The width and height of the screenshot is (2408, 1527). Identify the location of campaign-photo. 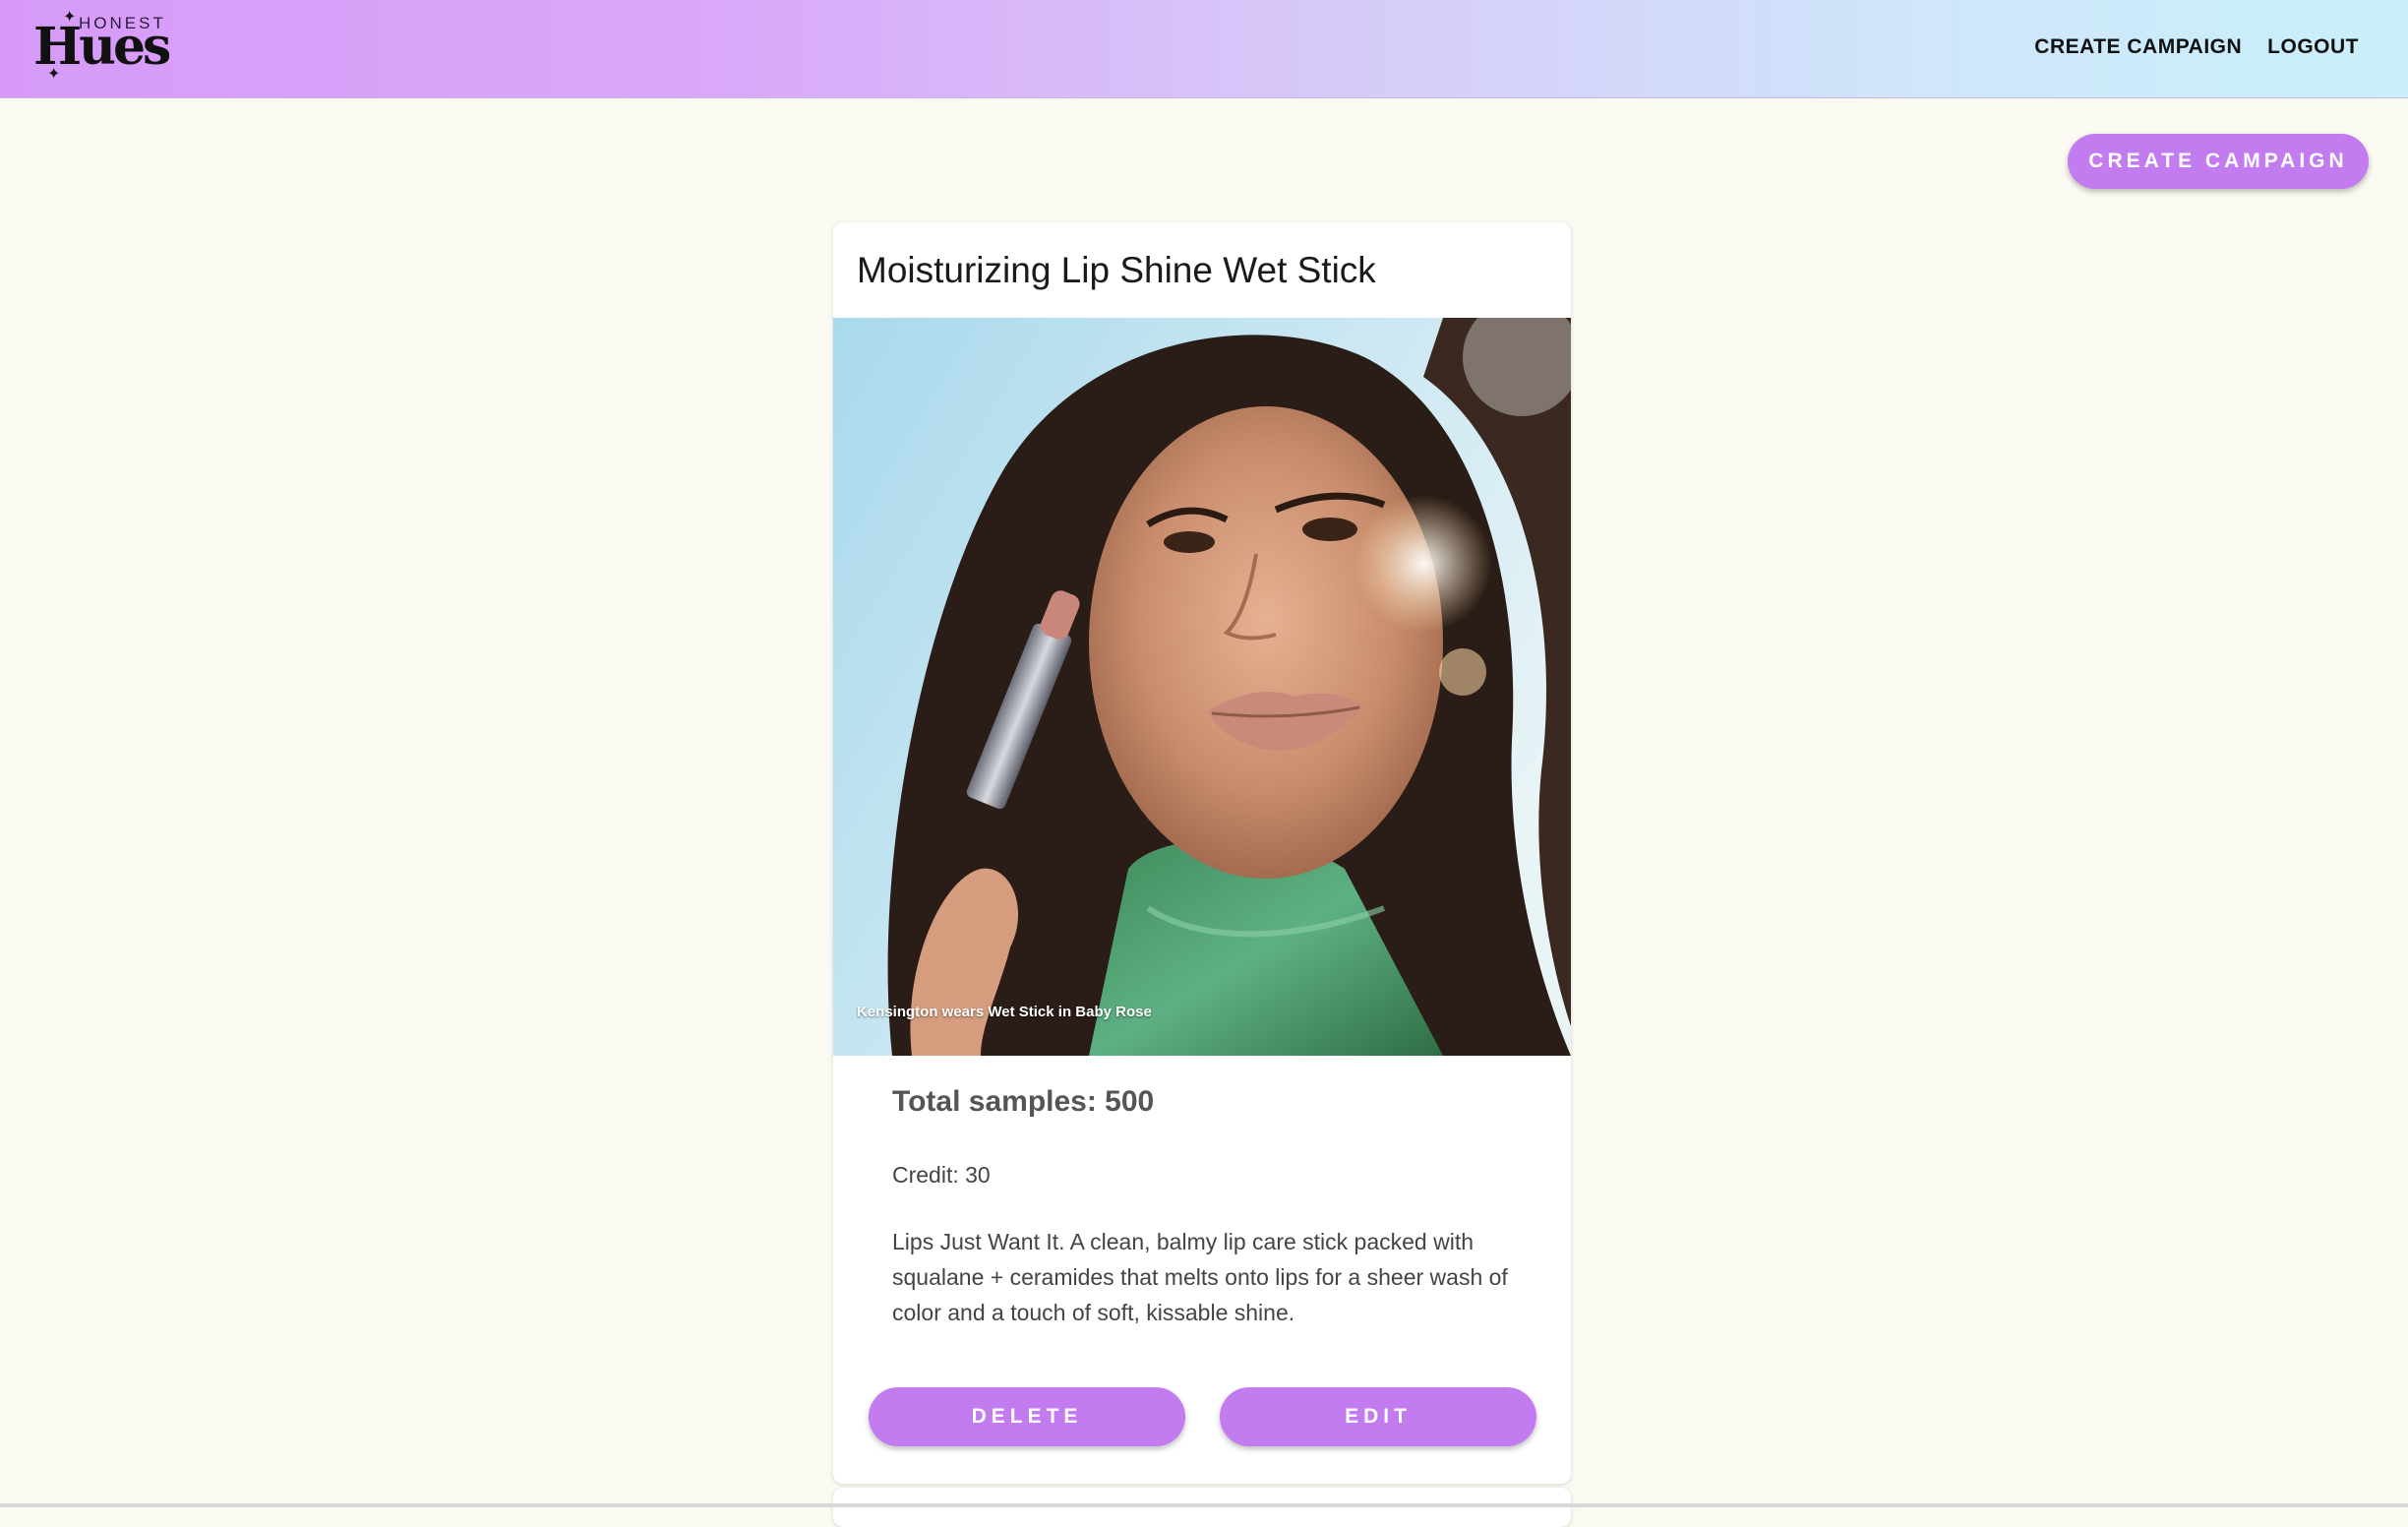
(1202, 687).